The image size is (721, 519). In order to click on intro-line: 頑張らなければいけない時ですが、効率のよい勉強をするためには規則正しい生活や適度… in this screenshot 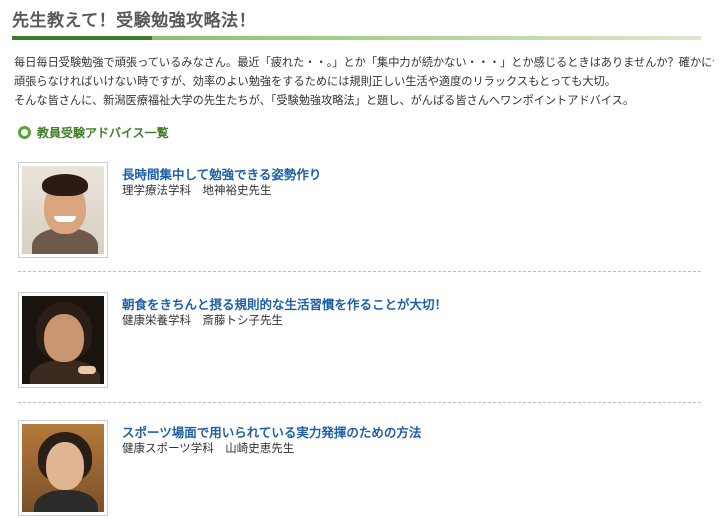, I will do `click(315, 81)`.